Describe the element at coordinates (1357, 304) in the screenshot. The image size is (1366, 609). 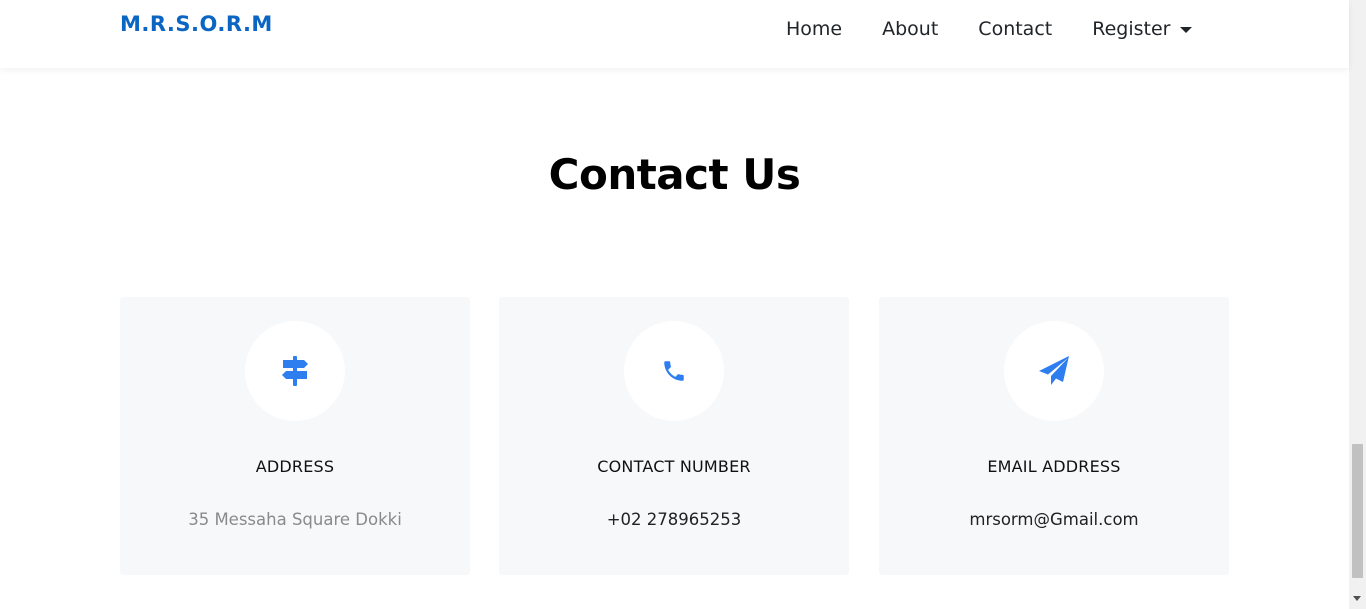
I see `vertical-scrollbar` at that location.